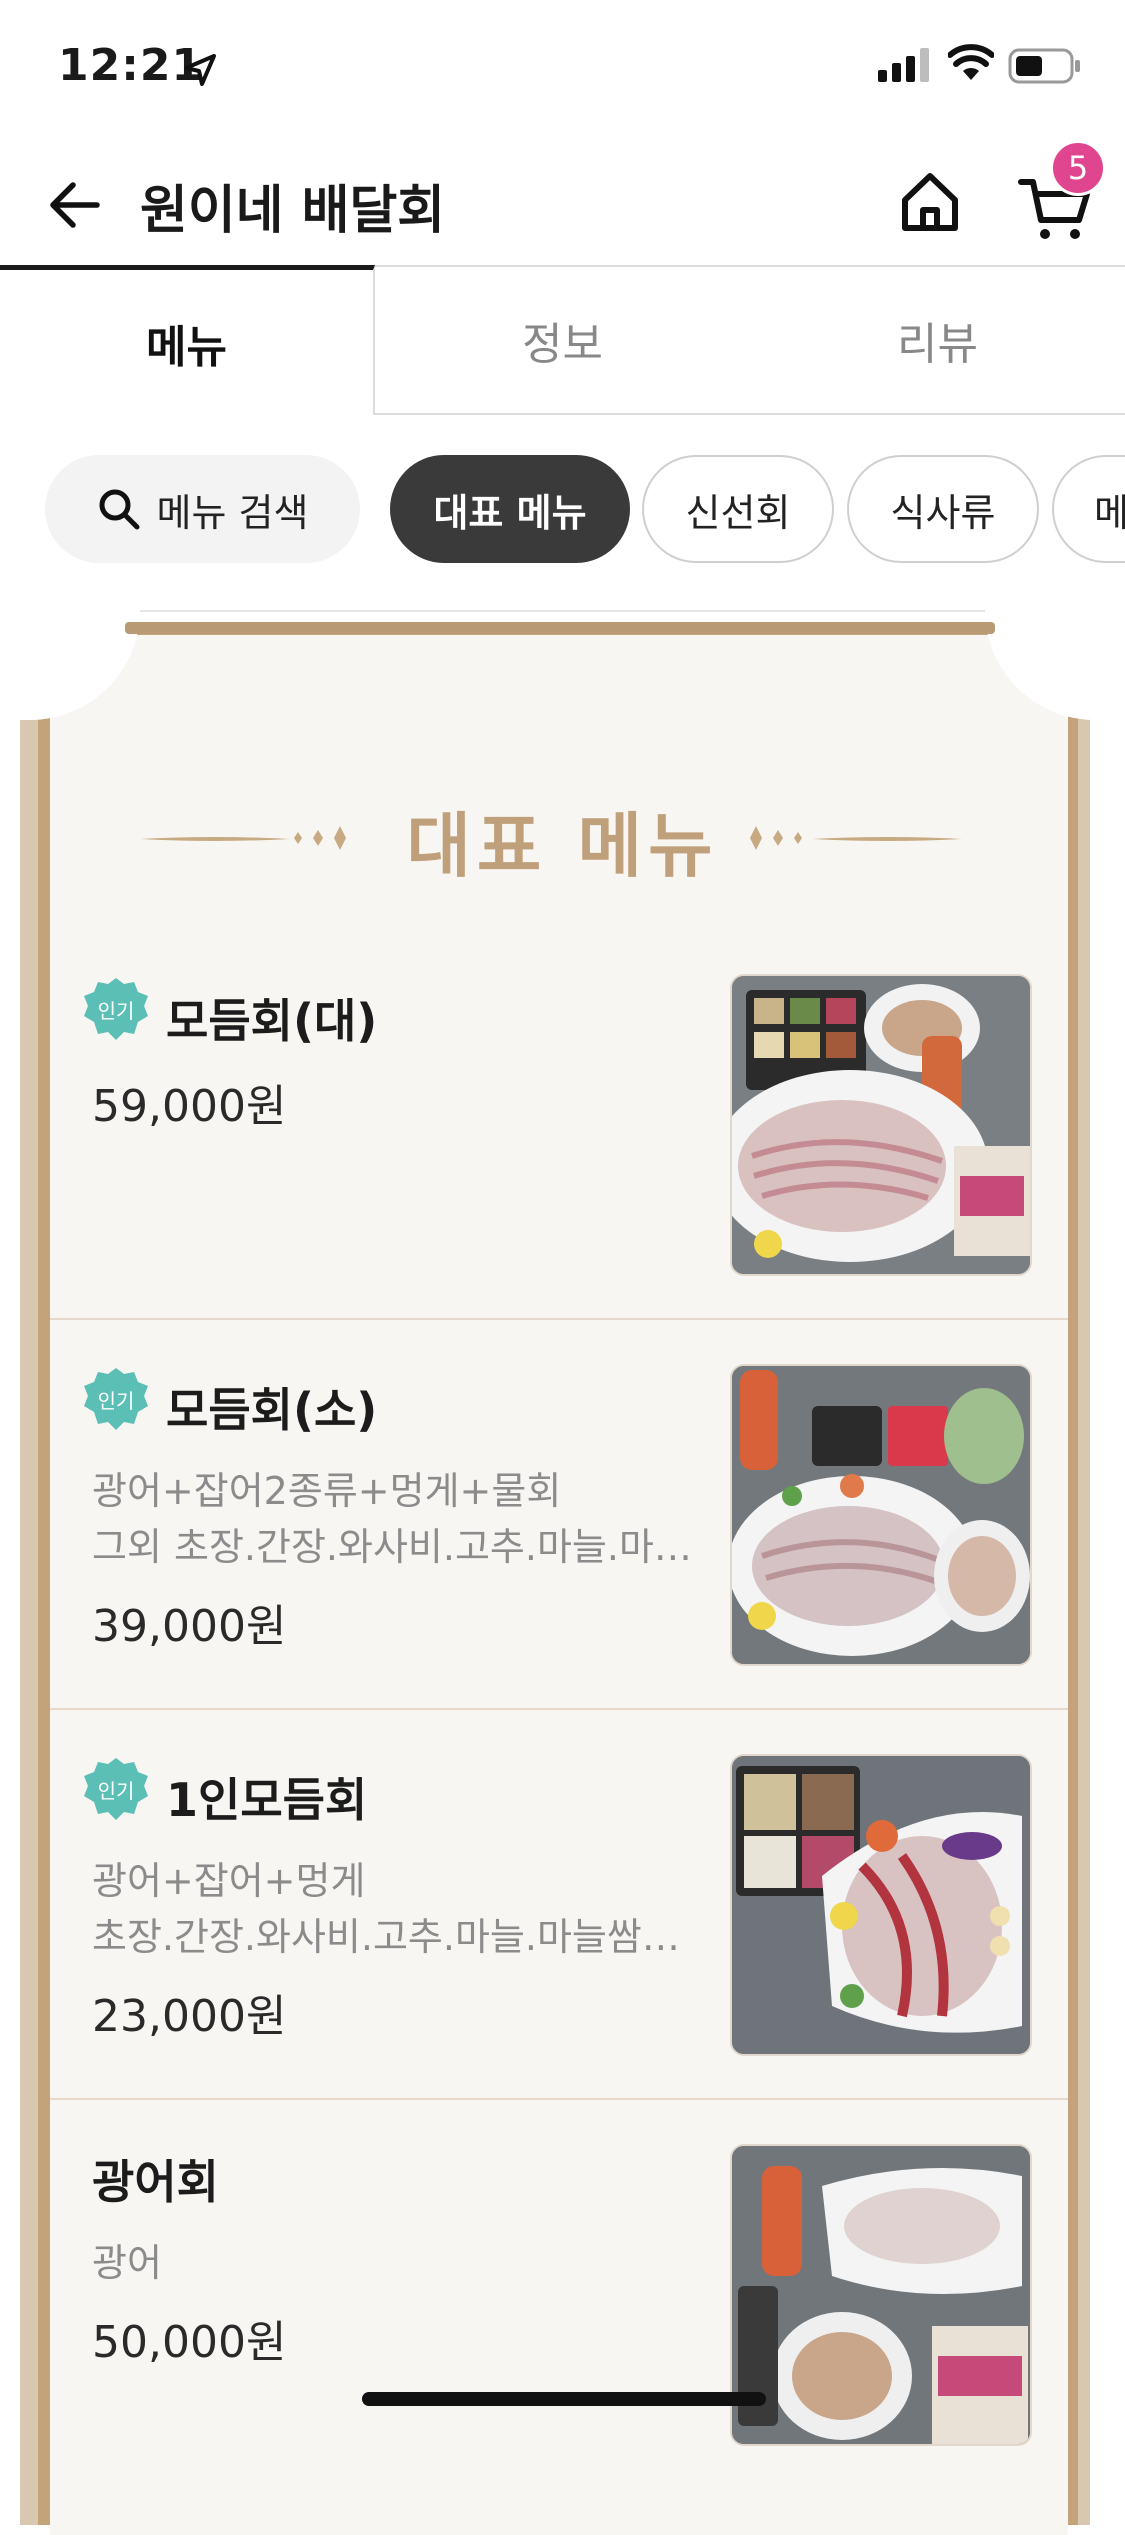 The height and width of the screenshot is (2535, 1125). I want to click on menu-item-name: 광어회, so click(155, 2182).